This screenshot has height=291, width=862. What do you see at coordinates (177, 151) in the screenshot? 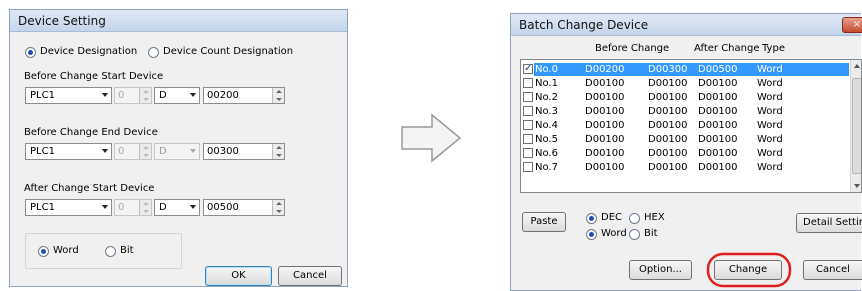
I see `before-end-device-type-select: D` at bounding box center [177, 151].